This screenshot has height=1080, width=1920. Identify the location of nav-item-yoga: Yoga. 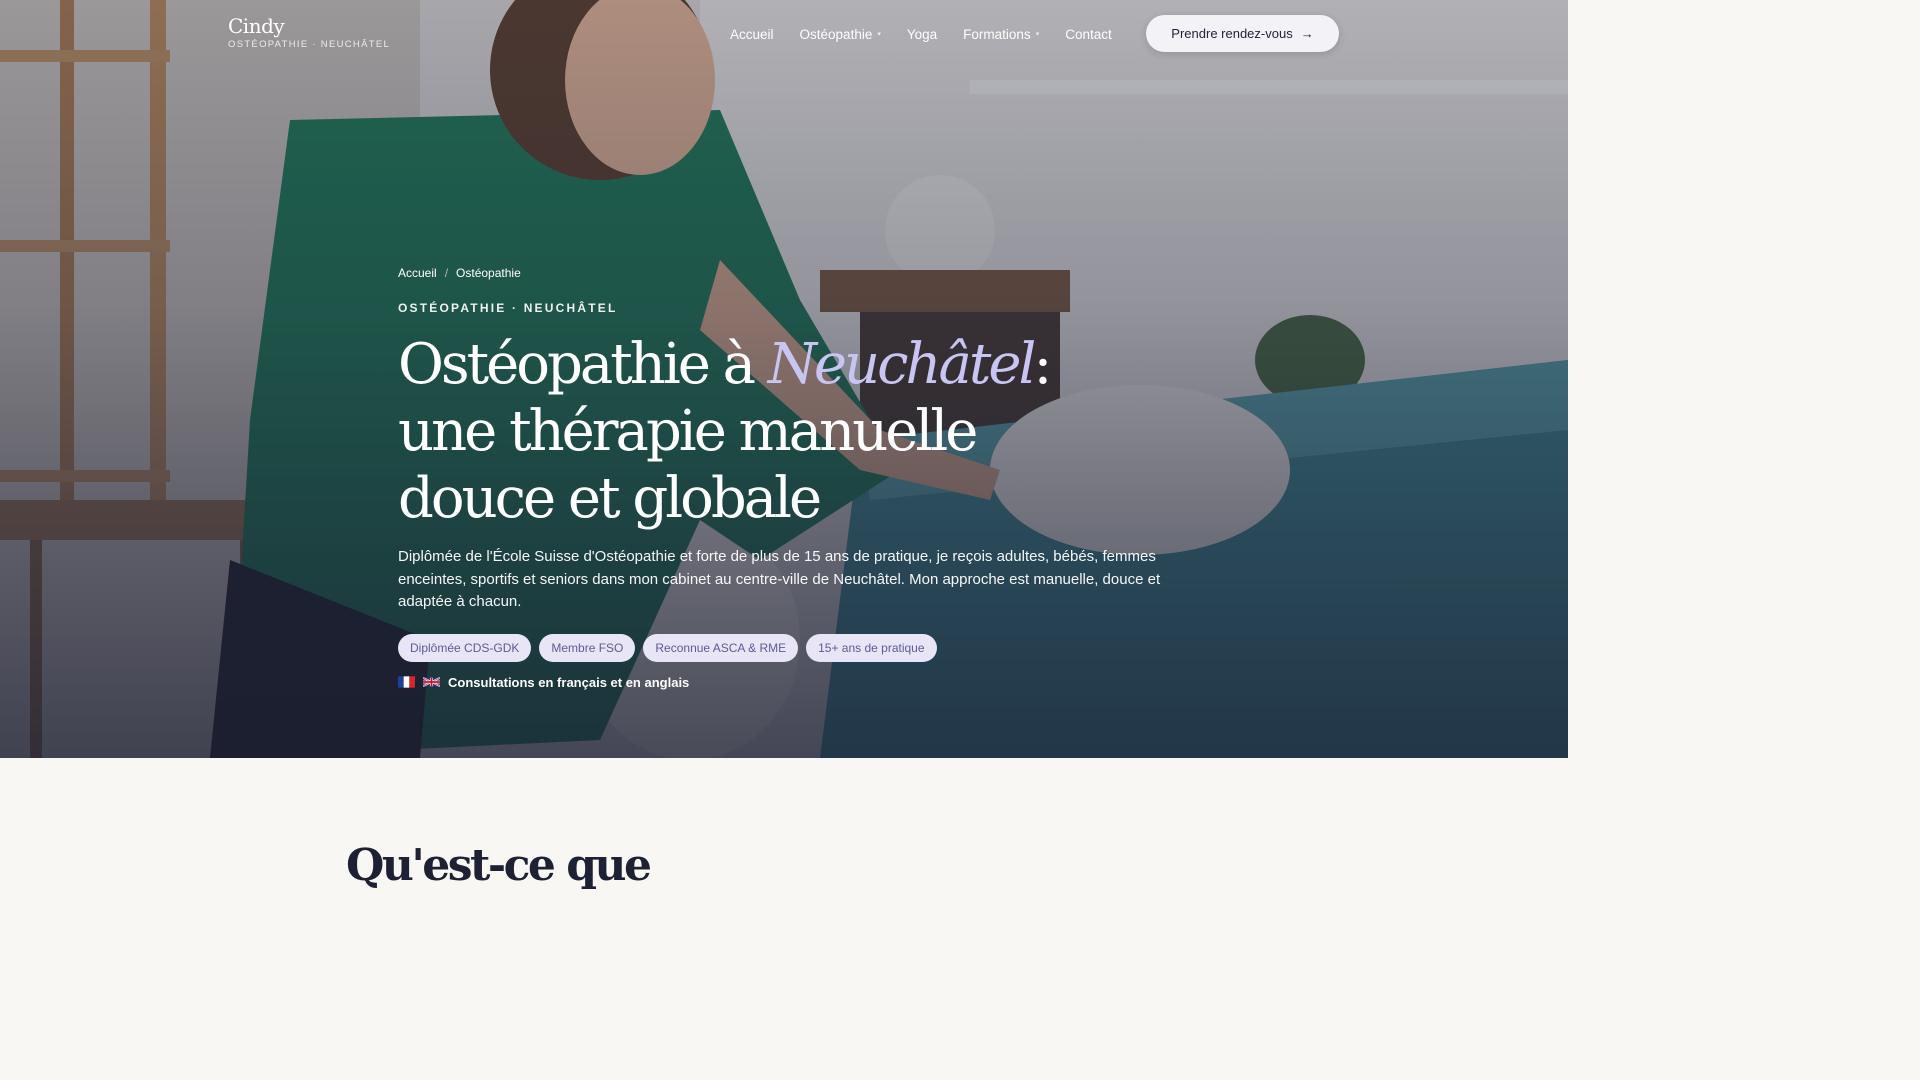
(922, 34).